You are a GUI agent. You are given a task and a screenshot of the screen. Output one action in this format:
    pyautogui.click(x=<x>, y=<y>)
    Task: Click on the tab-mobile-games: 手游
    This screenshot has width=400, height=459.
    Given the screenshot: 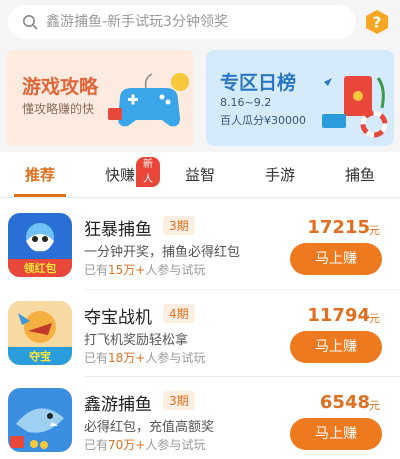 What is the action you would take?
    pyautogui.click(x=280, y=174)
    